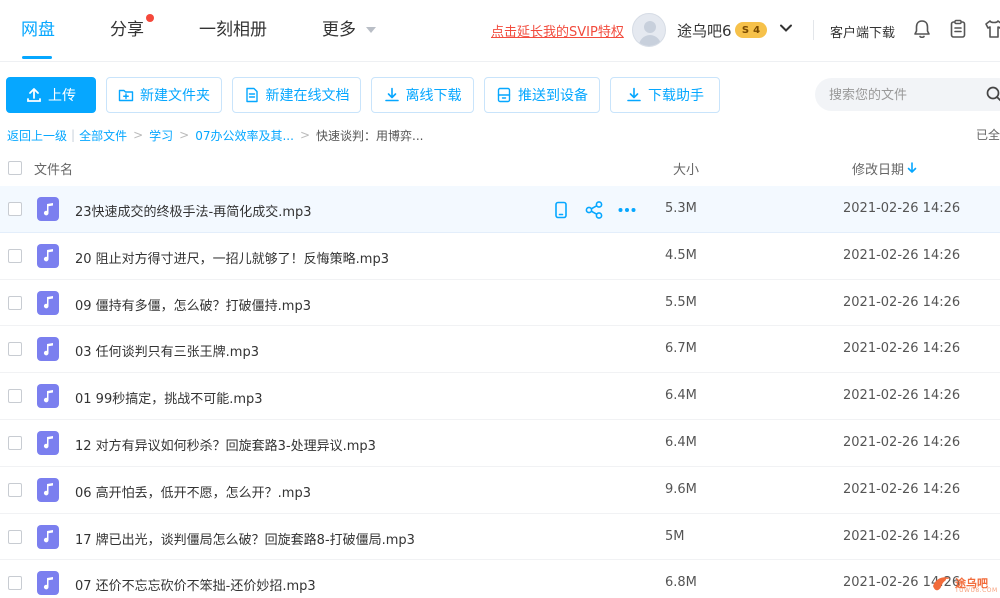 The width and height of the screenshot is (1000, 598). Describe the element at coordinates (15, 168) in the screenshot. I see `select-all-checkbox` at that location.